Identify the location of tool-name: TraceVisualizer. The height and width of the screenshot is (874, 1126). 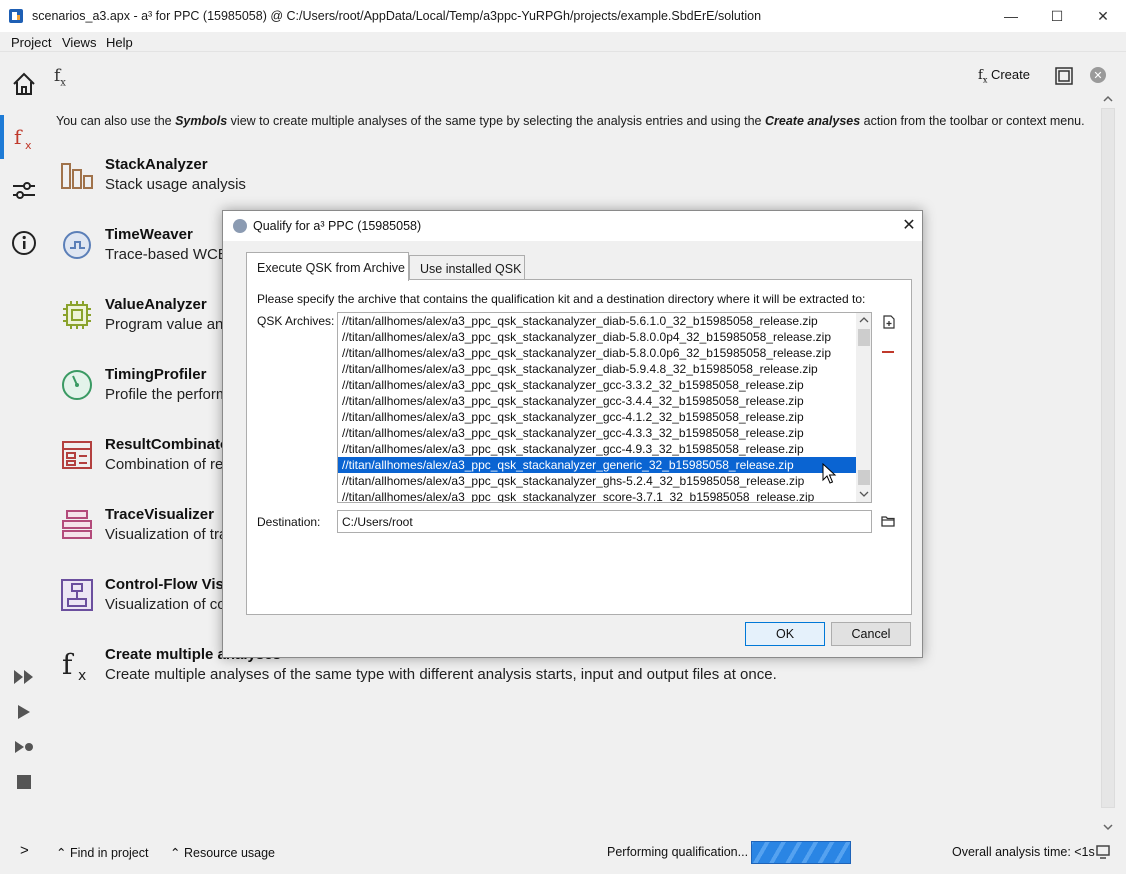
(159, 514).